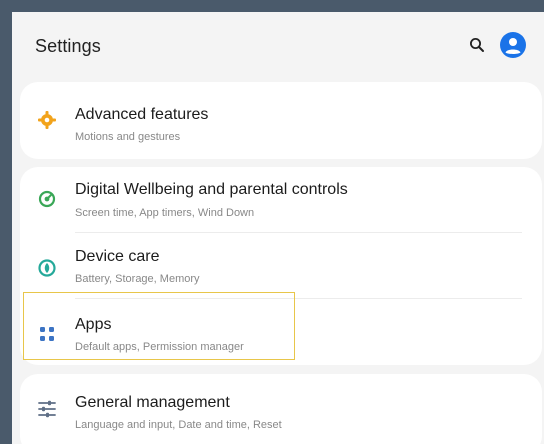 The height and width of the screenshot is (444, 544). Describe the element at coordinates (68, 46) in the screenshot. I see `page-title: Settings` at that location.